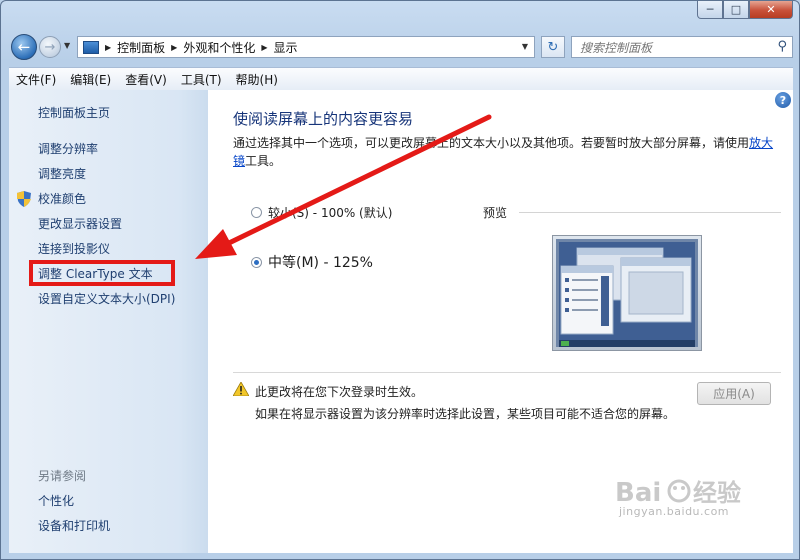 The height and width of the screenshot is (560, 800). What do you see at coordinates (674, 511) in the screenshot?
I see `watermark-url: jingyan.baidu.com` at bounding box center [674, 511].